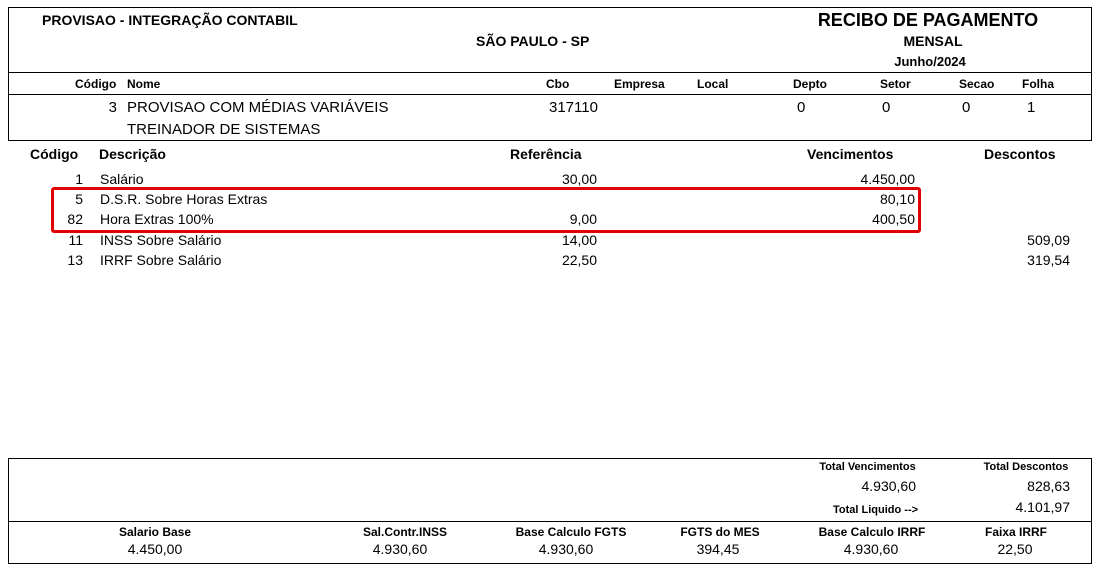 Image resolution: width=1098 pixels, height=568 pixels. Describe the element at coordinates (713, 84) in the screenshot. I see `emp-header-local: Local` at that location.